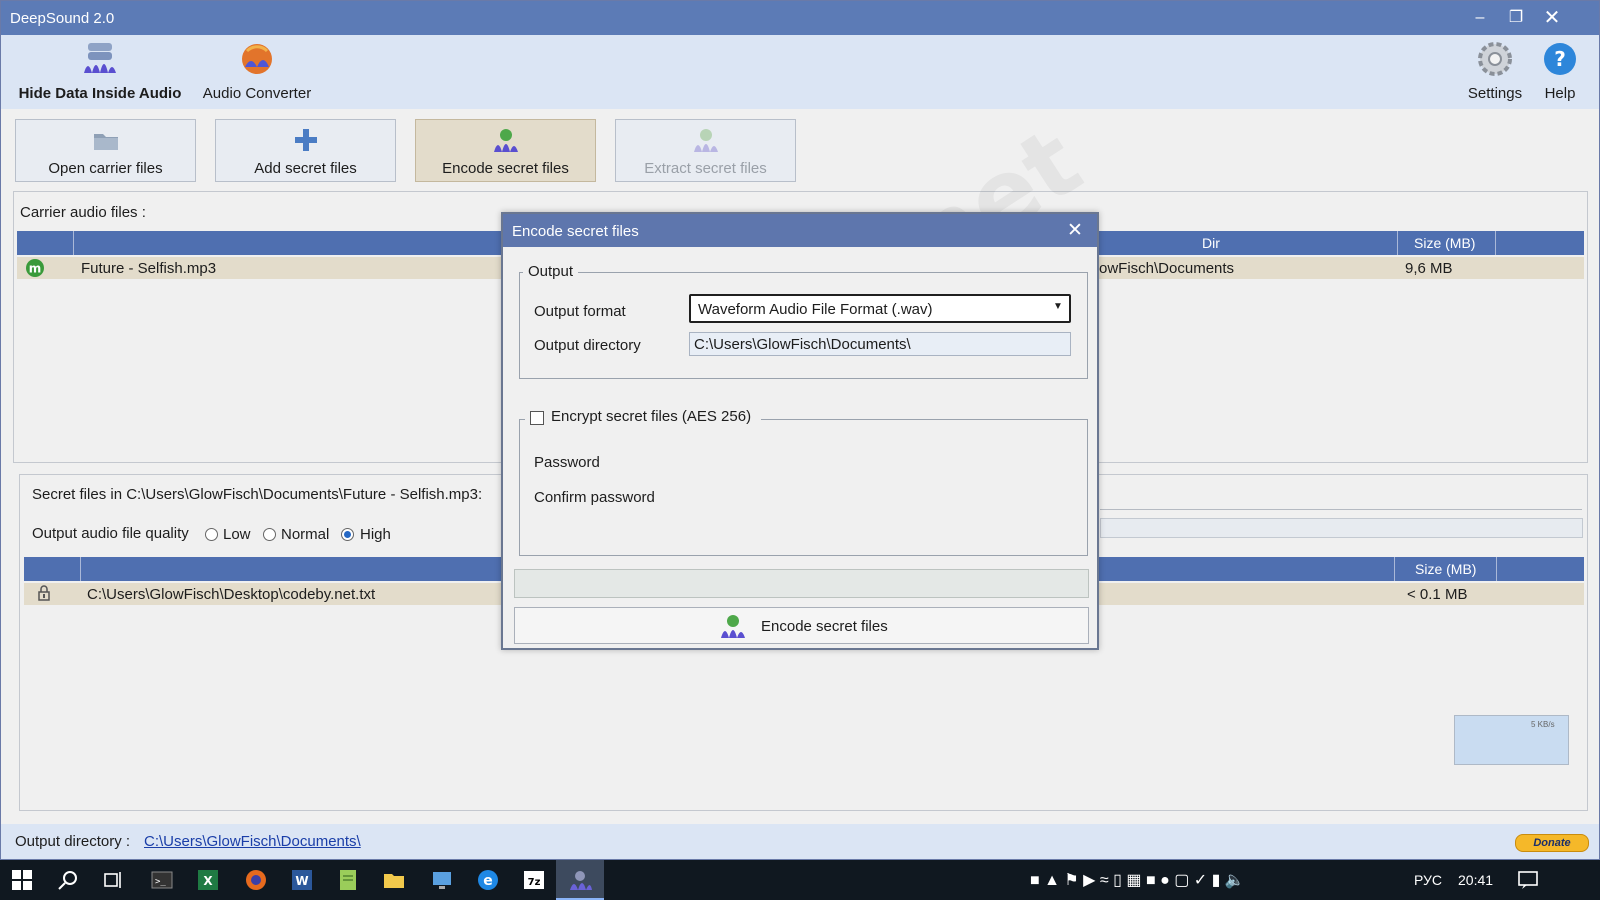 This screenshot has height=900, width=1600. Describe the element at coordinates (824, 626) in the screenshot. I see `dialog-encode-label: Encode secret files` at that location.